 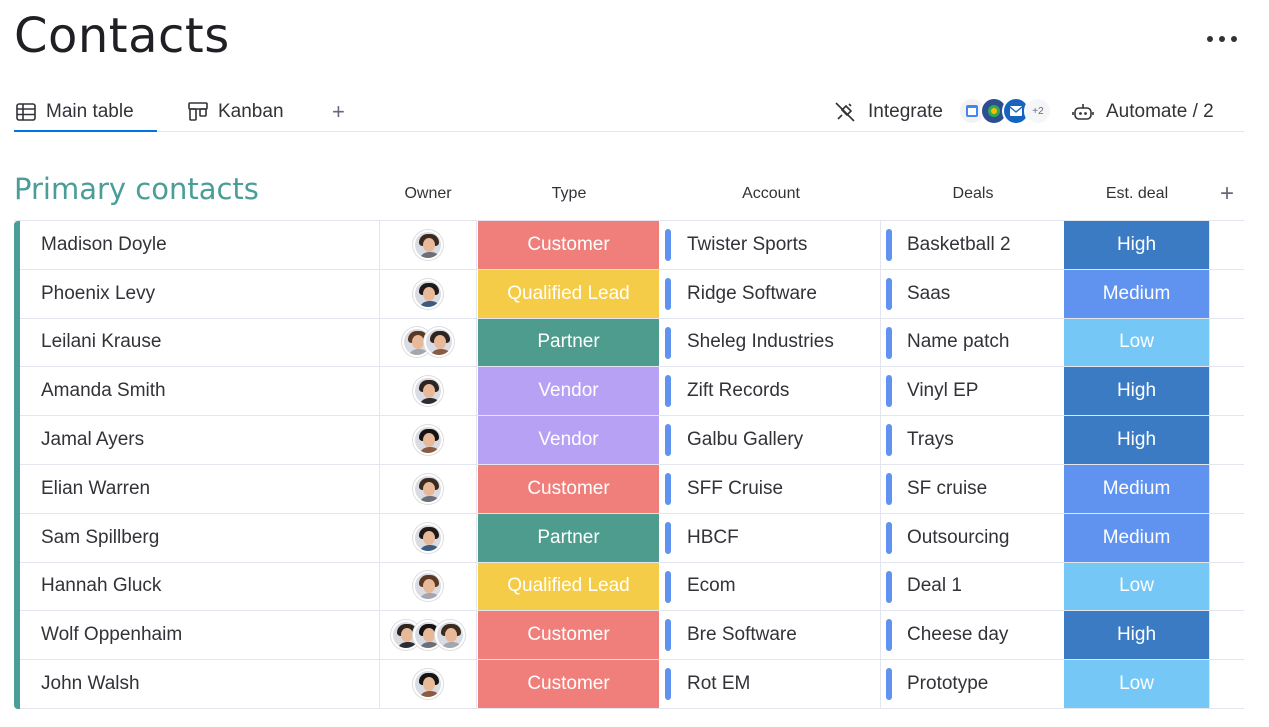 I want to click on account-cell: Bre Software, so click(x=771, y=635).